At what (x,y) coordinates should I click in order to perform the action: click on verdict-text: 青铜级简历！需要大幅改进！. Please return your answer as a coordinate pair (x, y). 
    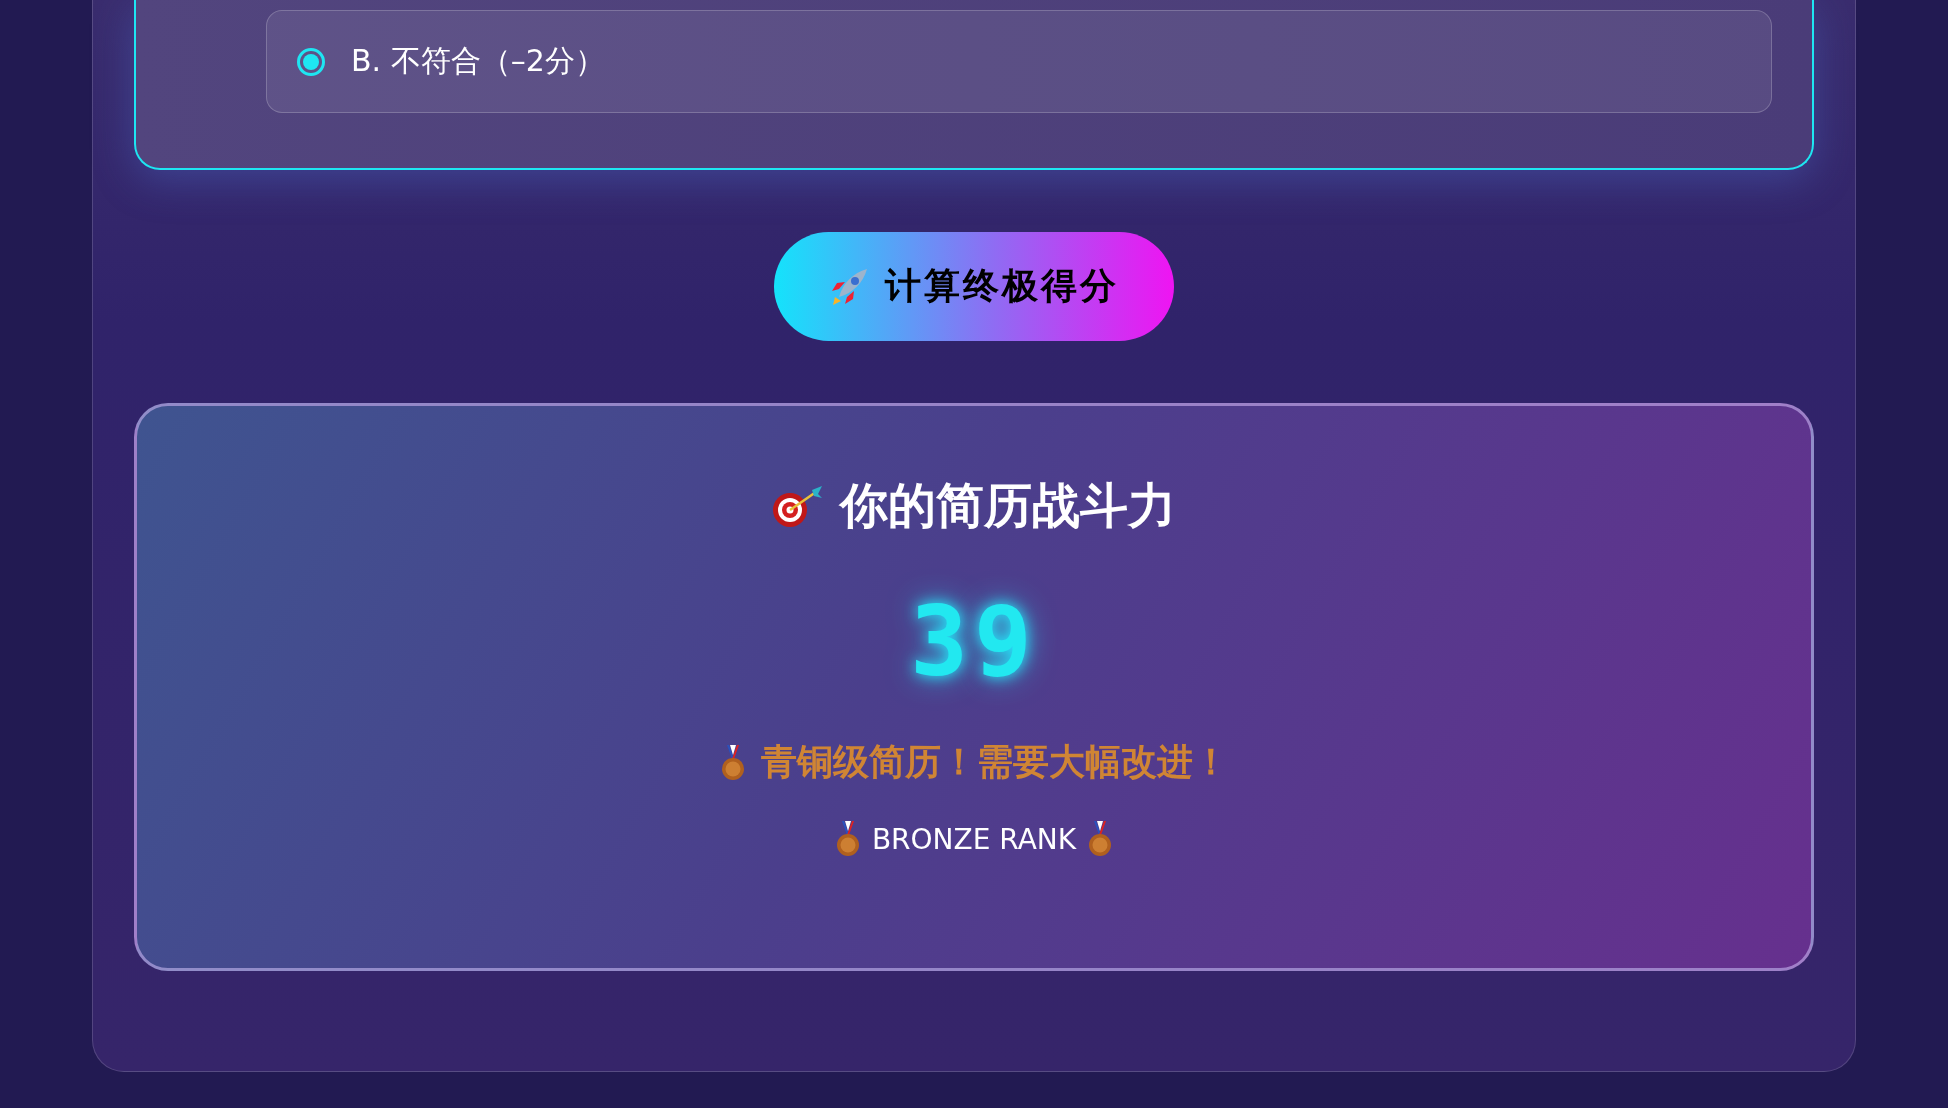
    Looking at the image, I should click on (995, 762).